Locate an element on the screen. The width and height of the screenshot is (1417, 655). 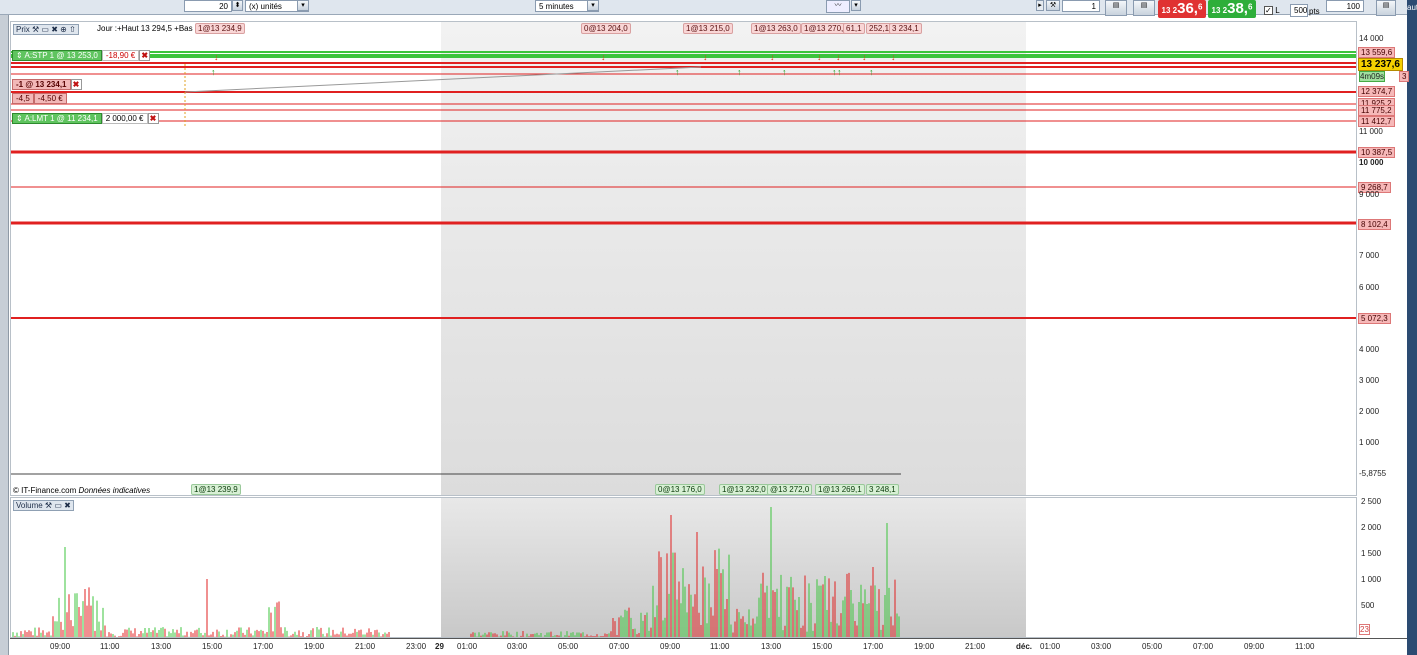
trade-chip: 3 248,1 is located at coordinates (882, 489).